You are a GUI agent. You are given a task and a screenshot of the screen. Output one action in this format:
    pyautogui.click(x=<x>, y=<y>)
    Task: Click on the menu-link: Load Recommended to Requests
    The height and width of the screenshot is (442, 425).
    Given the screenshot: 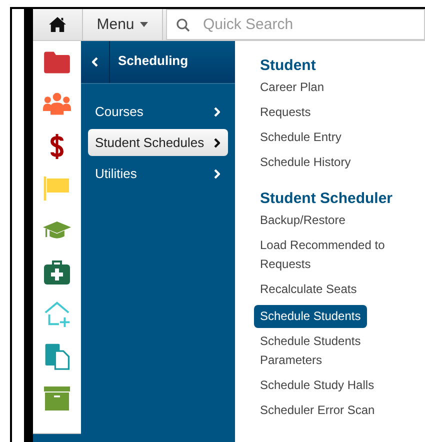 What is the action you would take?
    pyautogui.click(x=325, y=258)
    